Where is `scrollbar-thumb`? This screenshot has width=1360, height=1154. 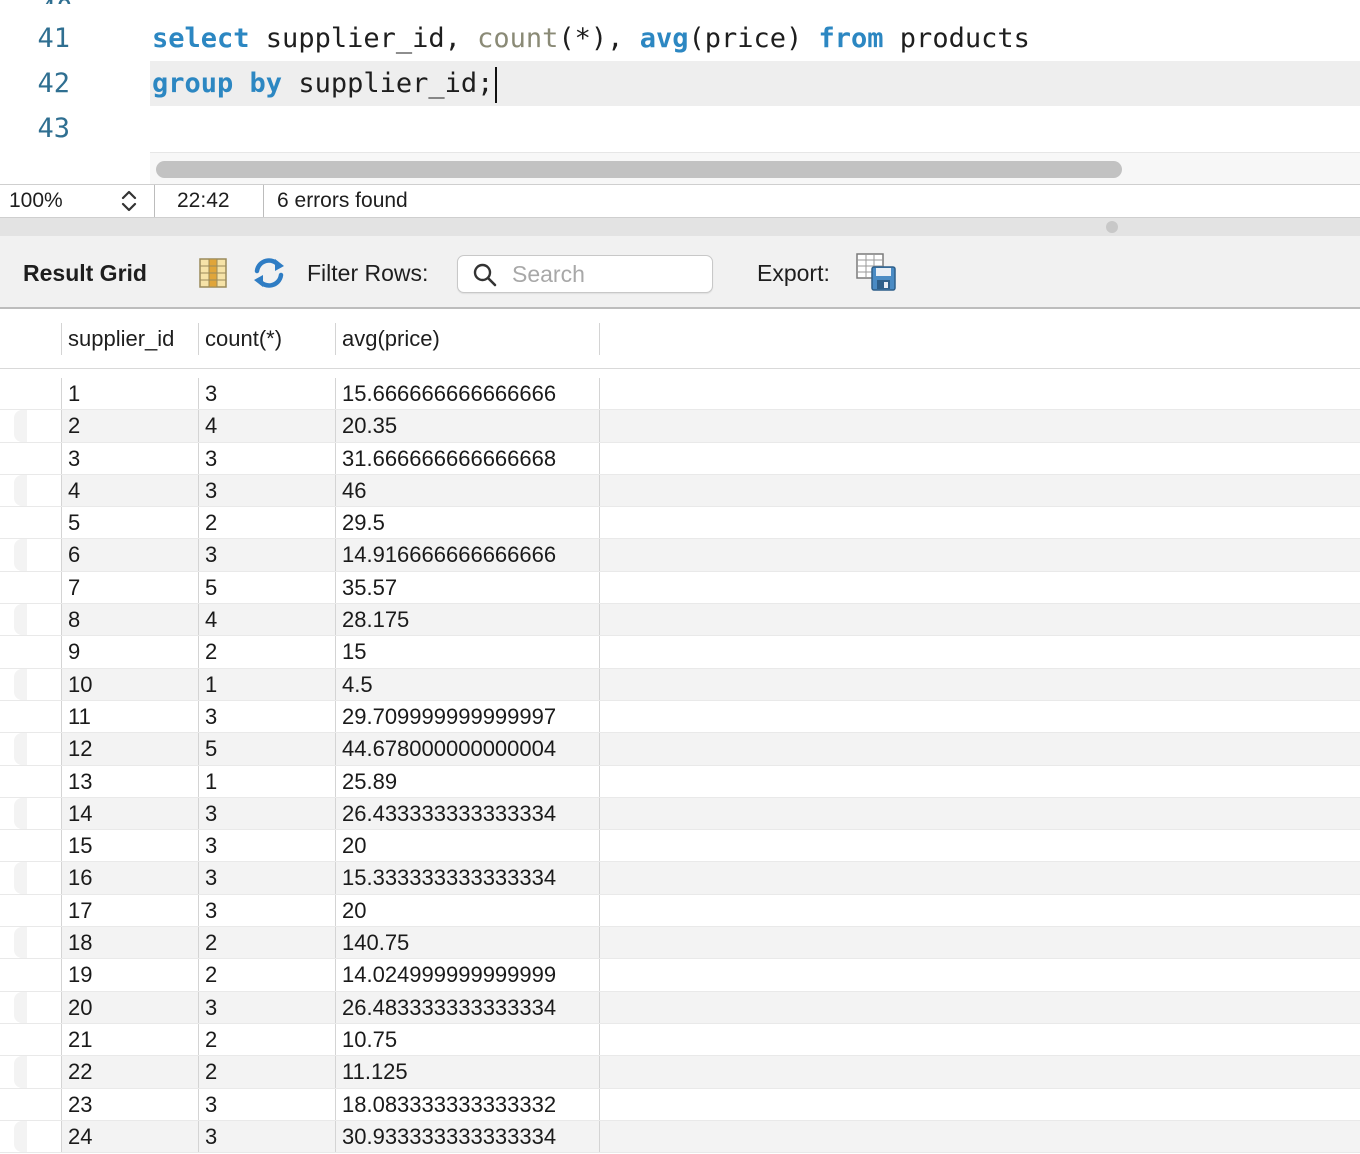
scrollbar-thumb is located at coordinates (639, 169).